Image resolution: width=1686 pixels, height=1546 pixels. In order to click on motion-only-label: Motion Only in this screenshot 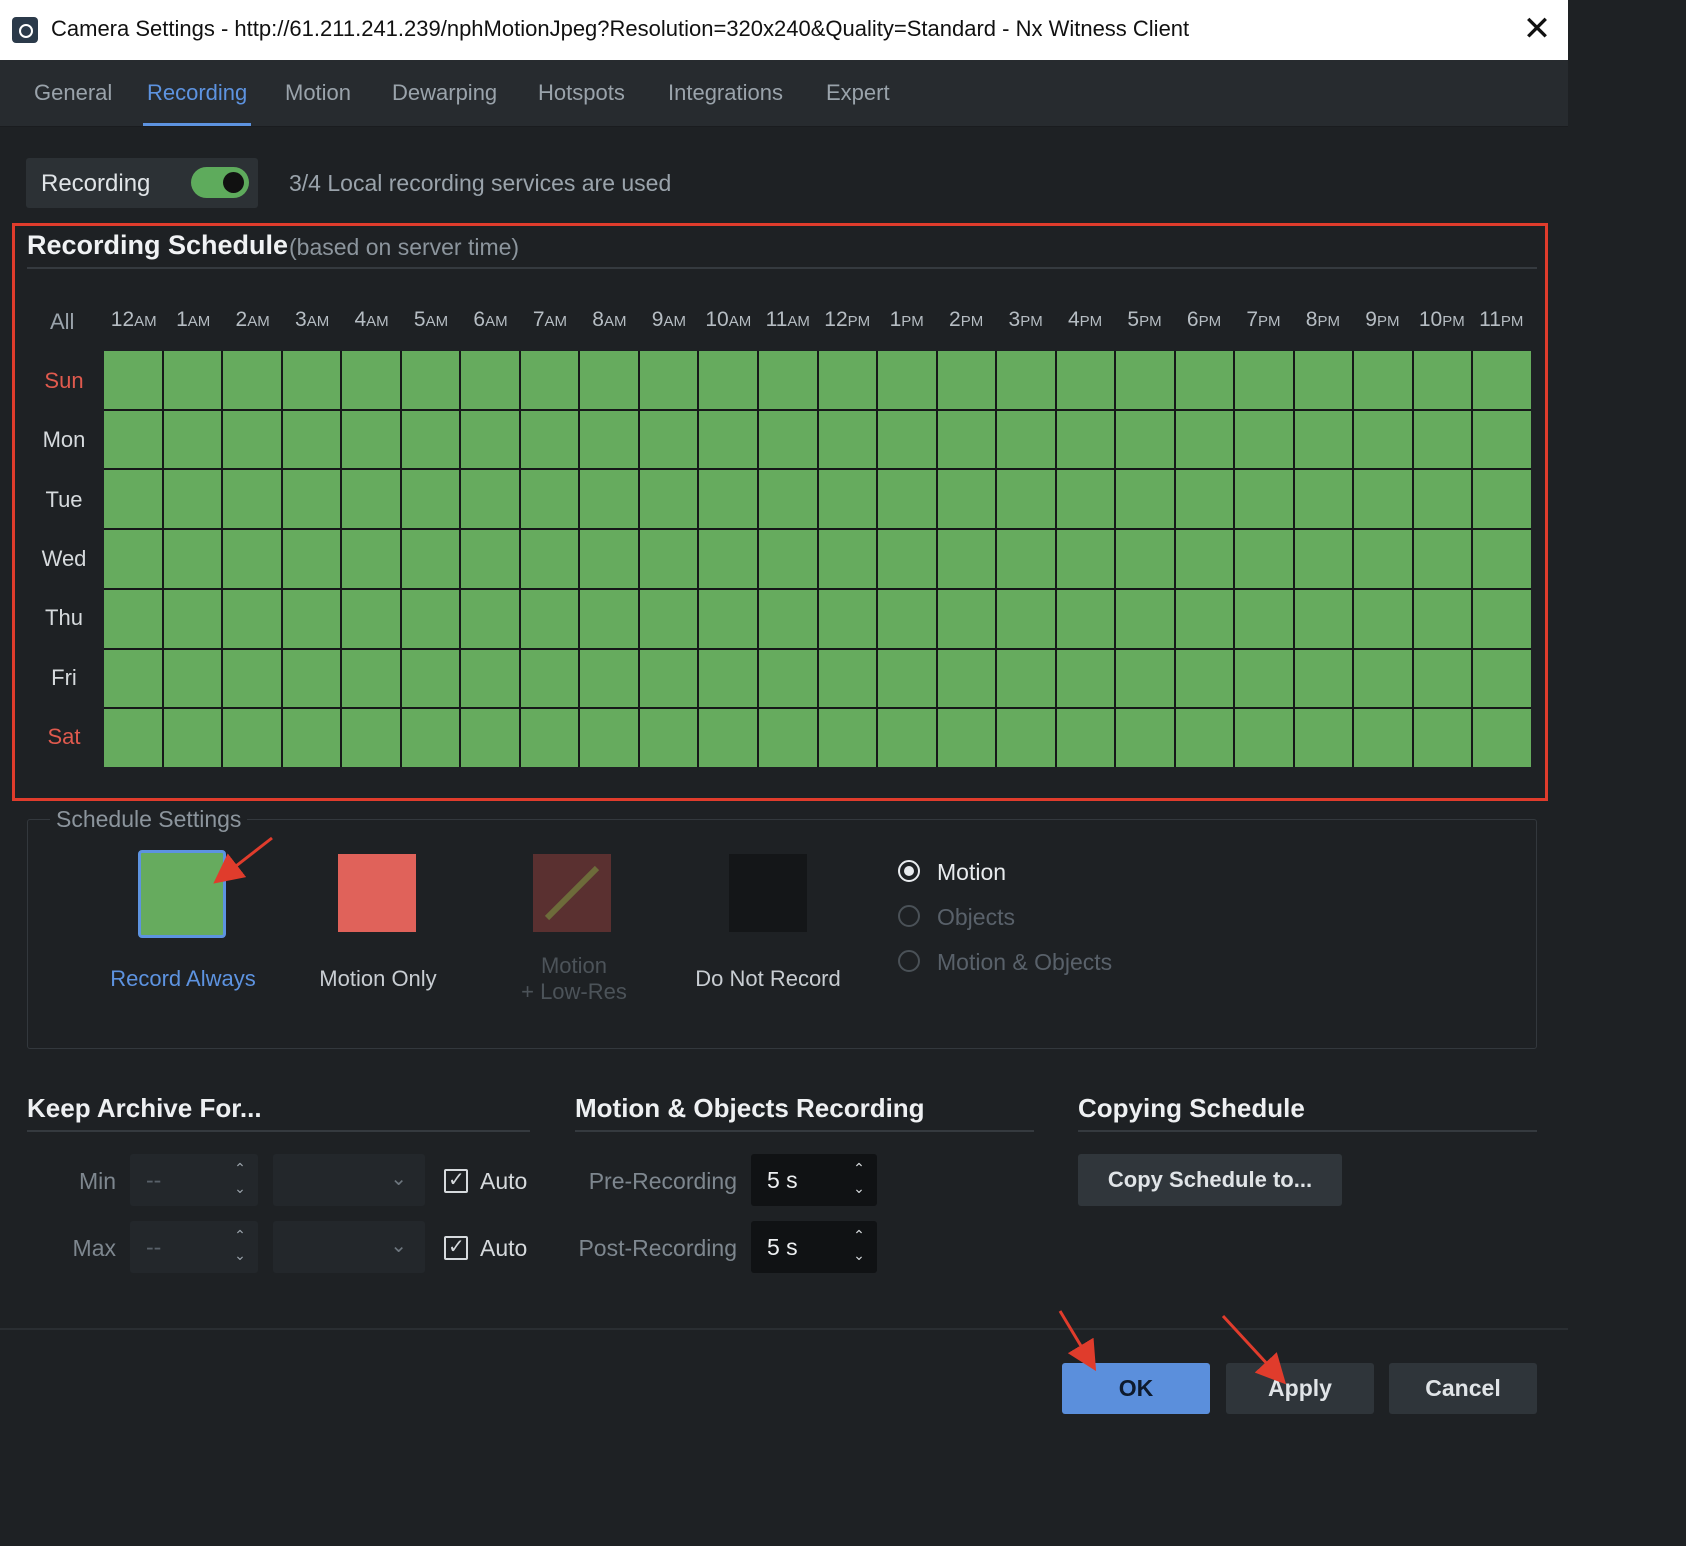, I will do `click(378, 979)`.